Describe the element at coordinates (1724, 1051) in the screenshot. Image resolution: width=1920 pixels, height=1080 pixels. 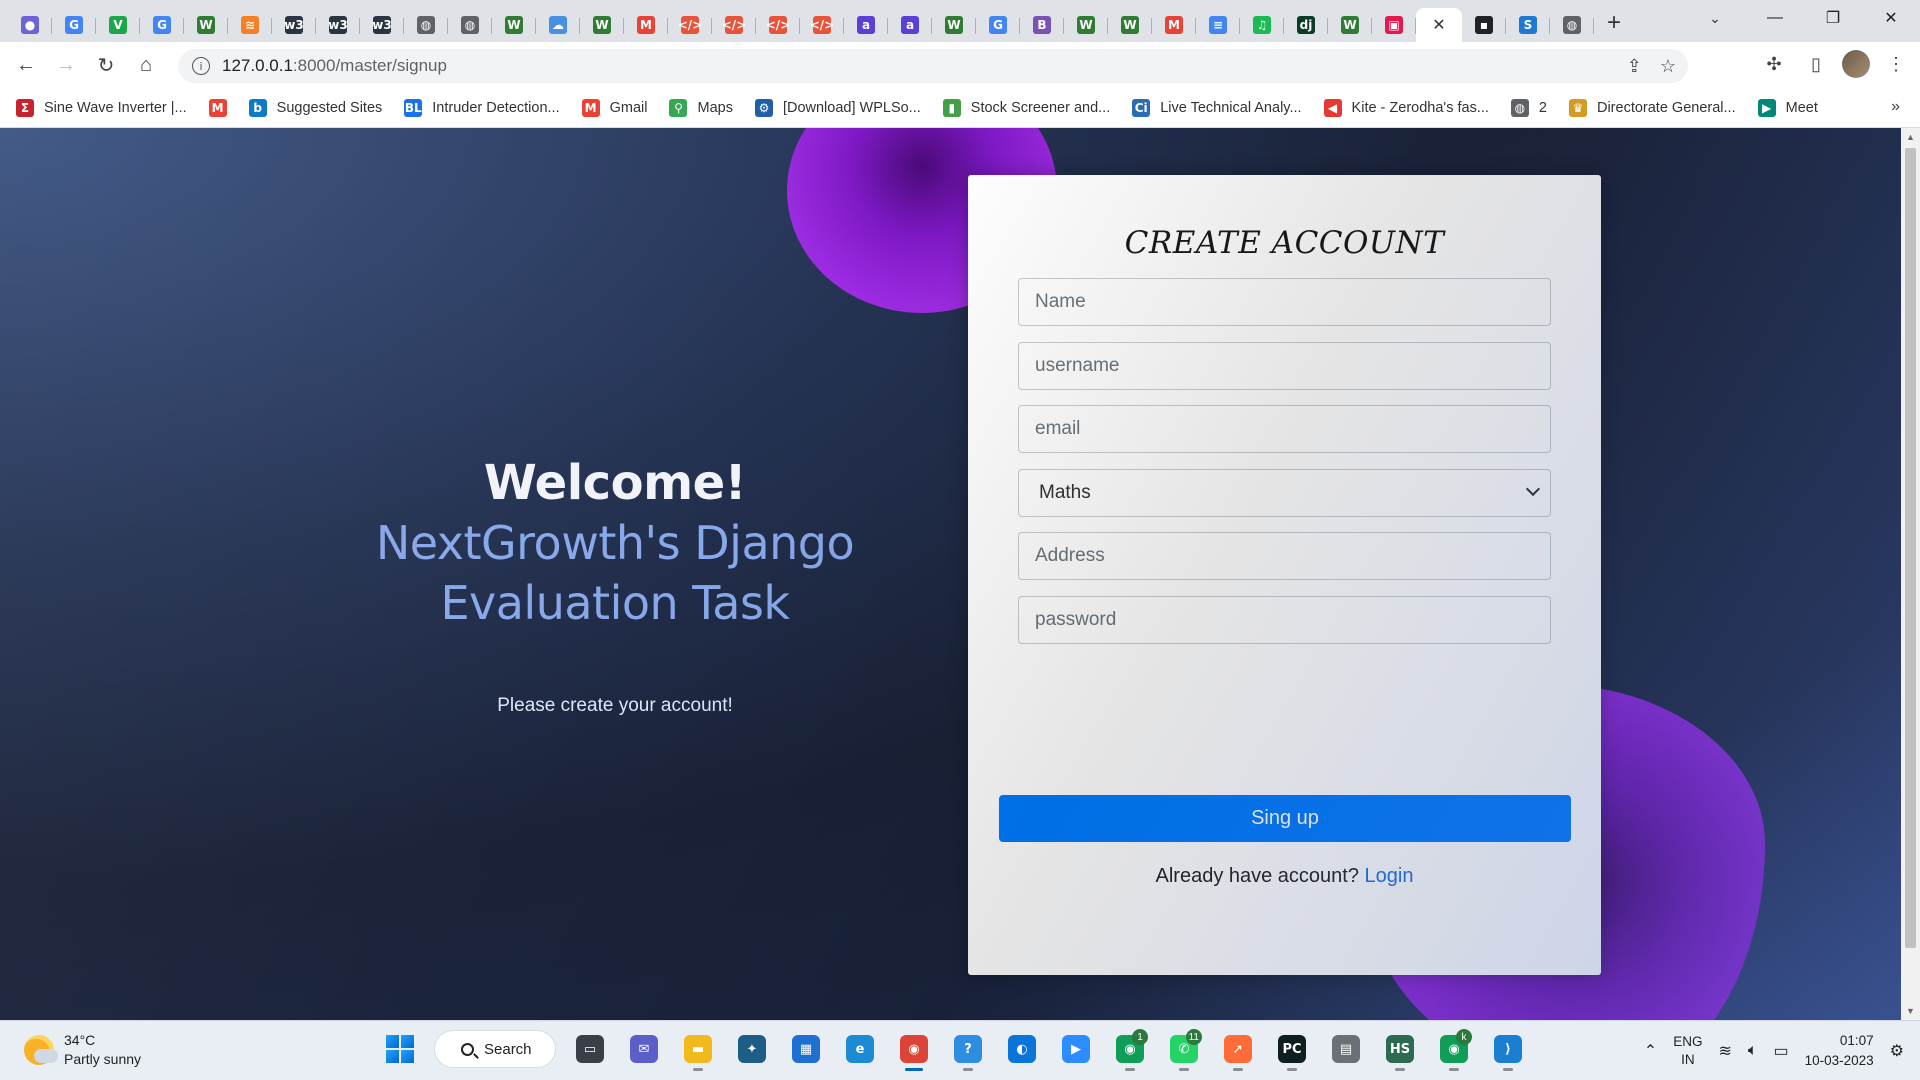
I see `wifi-icon: ≋` at that location.